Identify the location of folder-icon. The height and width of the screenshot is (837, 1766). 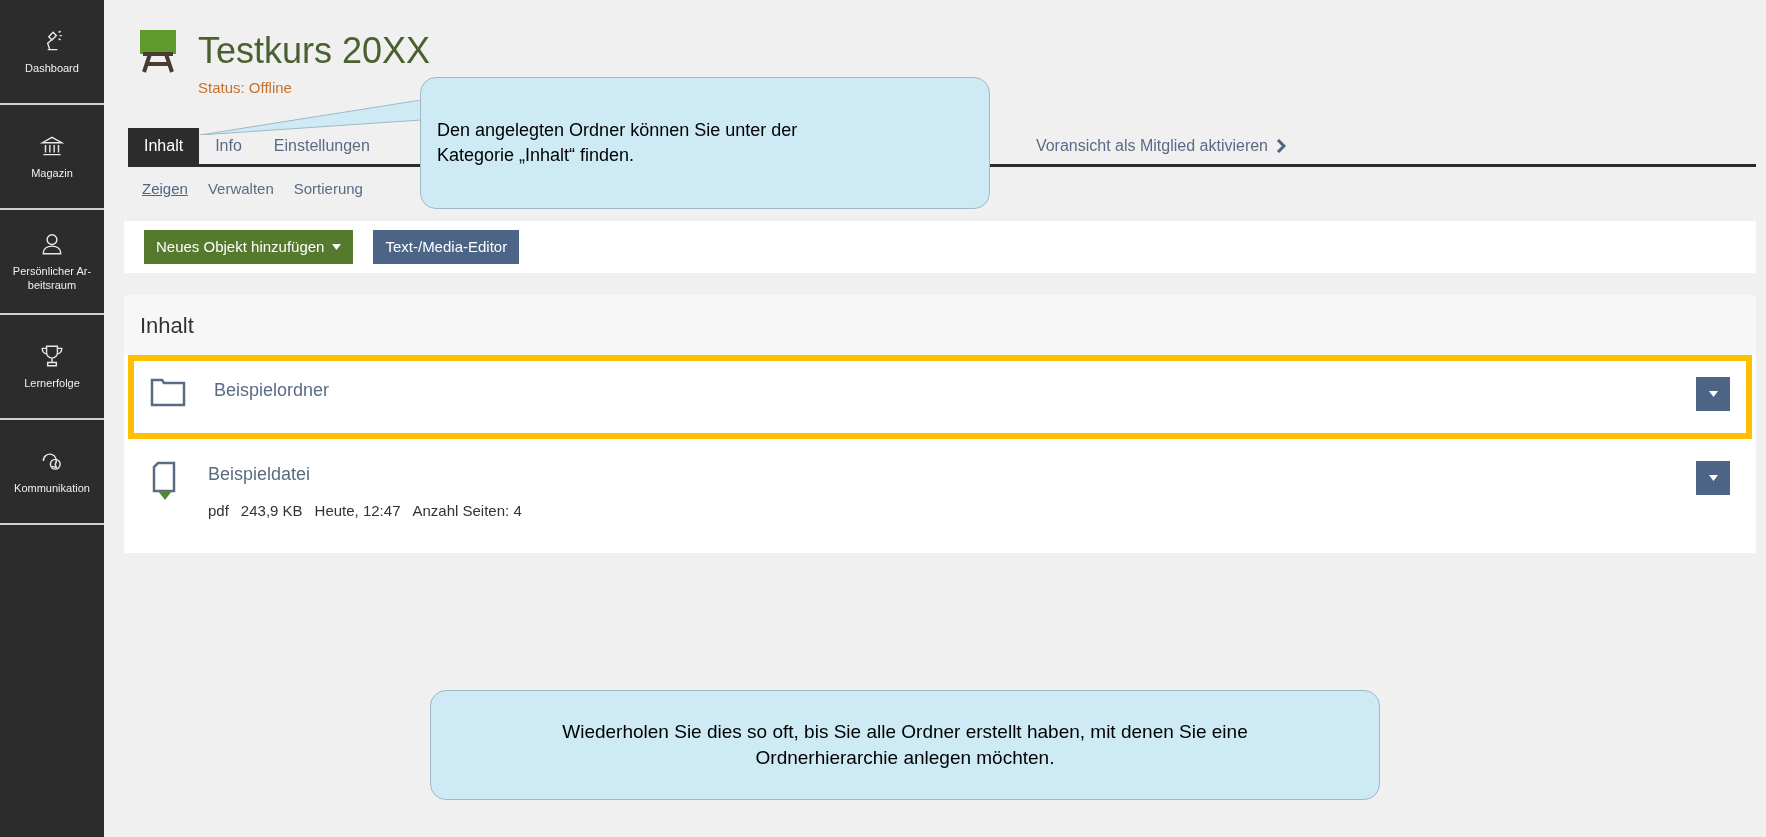
(168, 392).